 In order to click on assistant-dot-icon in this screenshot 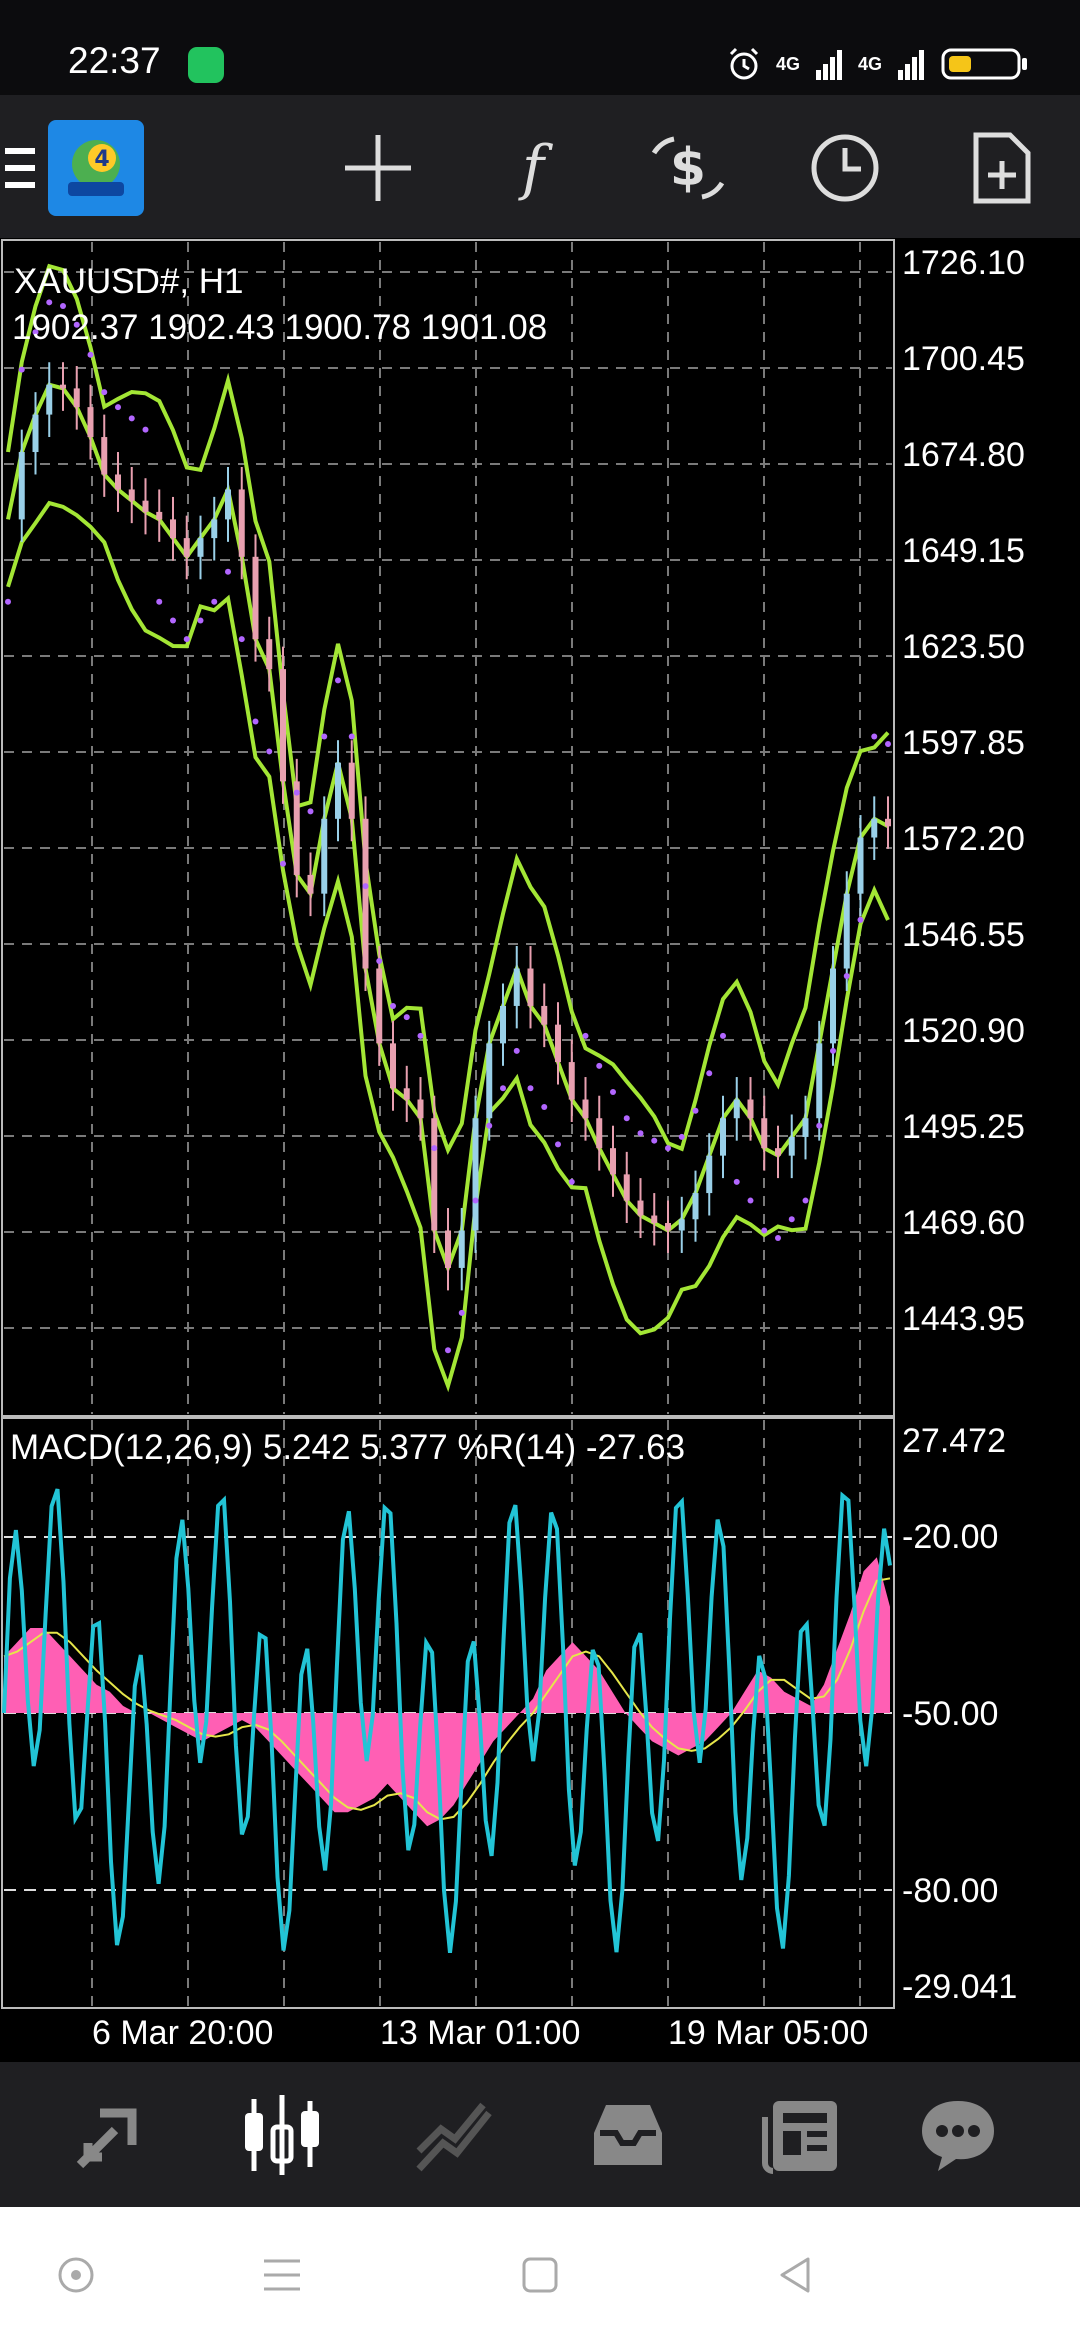, I will do `click(76, 2275)`.